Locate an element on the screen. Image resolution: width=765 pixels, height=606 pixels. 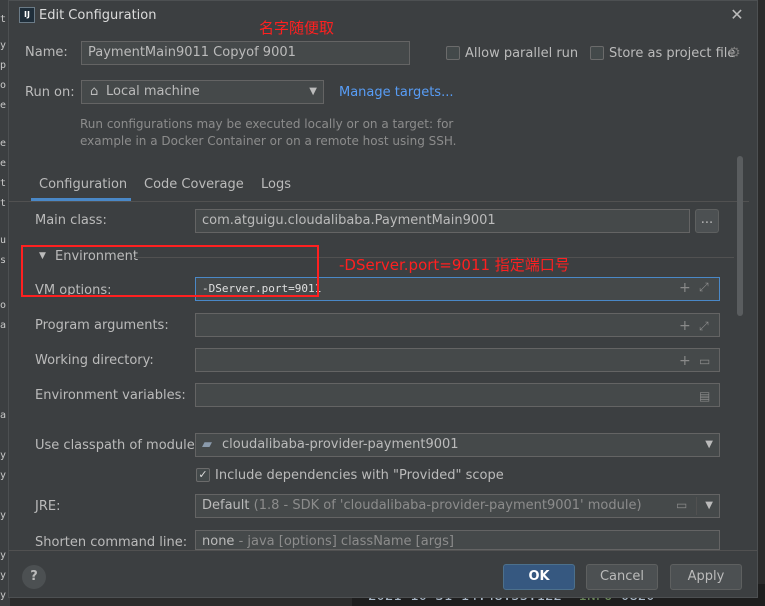
run-on-label: Run on: is located at coordinates (50, 92).